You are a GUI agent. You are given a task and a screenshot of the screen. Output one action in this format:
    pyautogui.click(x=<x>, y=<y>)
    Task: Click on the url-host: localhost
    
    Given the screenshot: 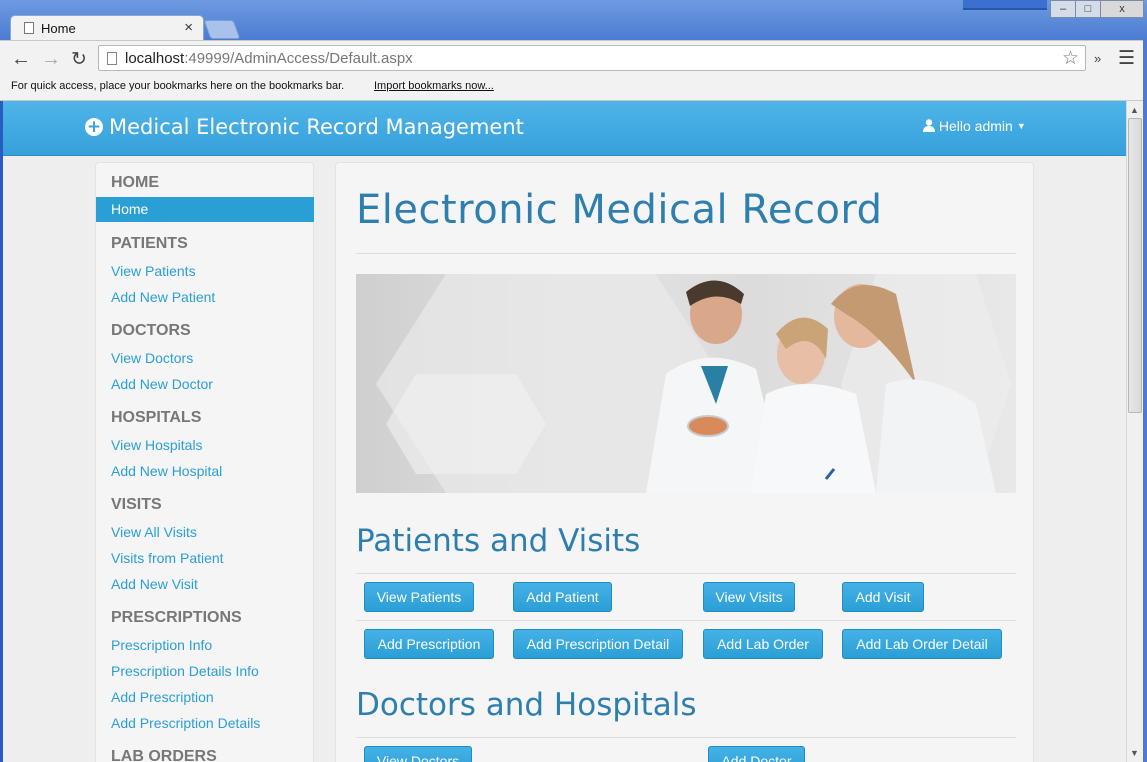 What is the action you would take?
    pyautogui.click(x=155, y=58)
    